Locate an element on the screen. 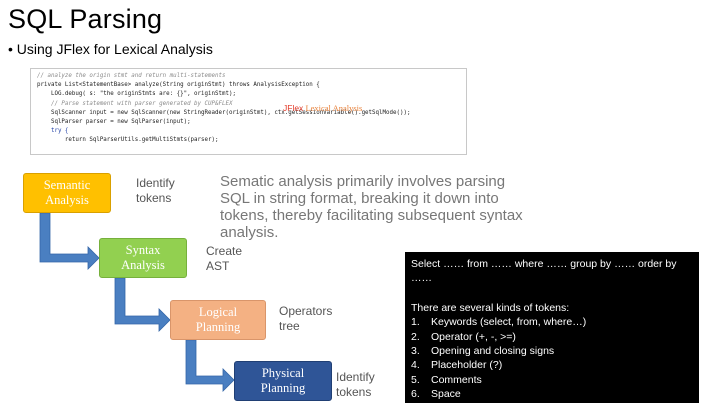  stage-note-syntax: Create AST is located at coordinates (224, 258).